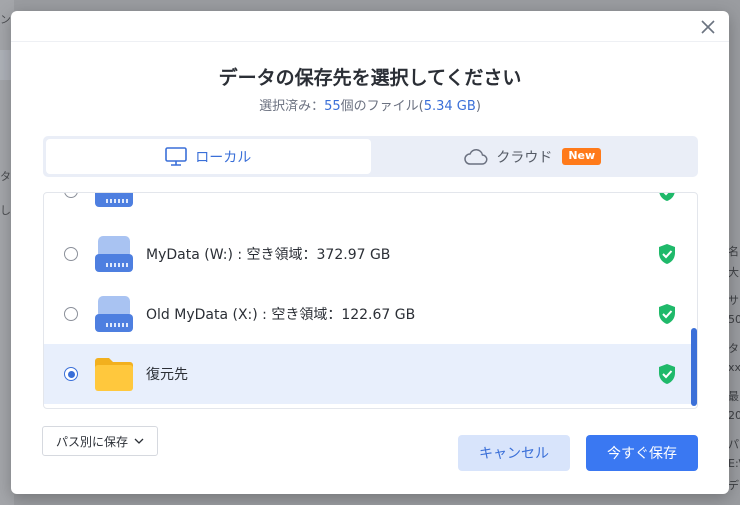 Image resolution: width=740 pixels, height=505 pixels. What do you see at coordinates (734, 463) in the screenshot?
I see `background-text: E:\` at bounding box center [734, 463].